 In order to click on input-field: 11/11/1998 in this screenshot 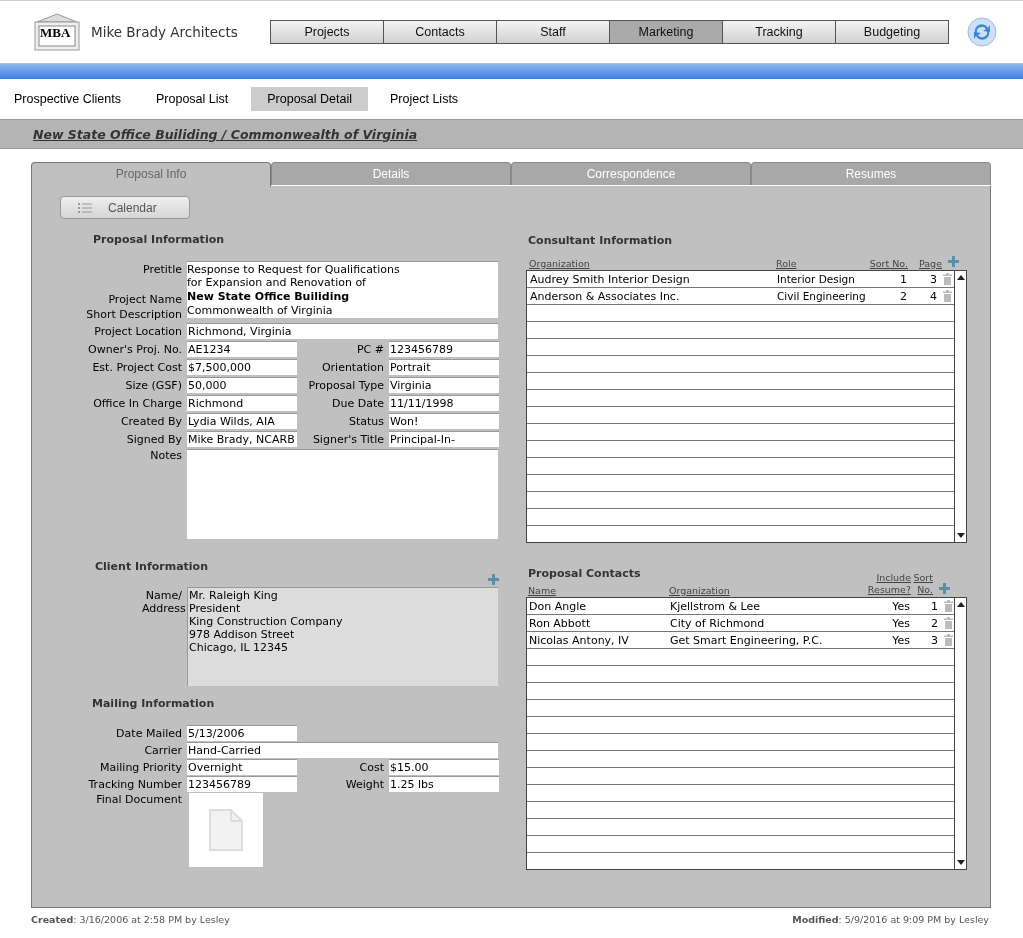, I will do `click(444, 403)`.